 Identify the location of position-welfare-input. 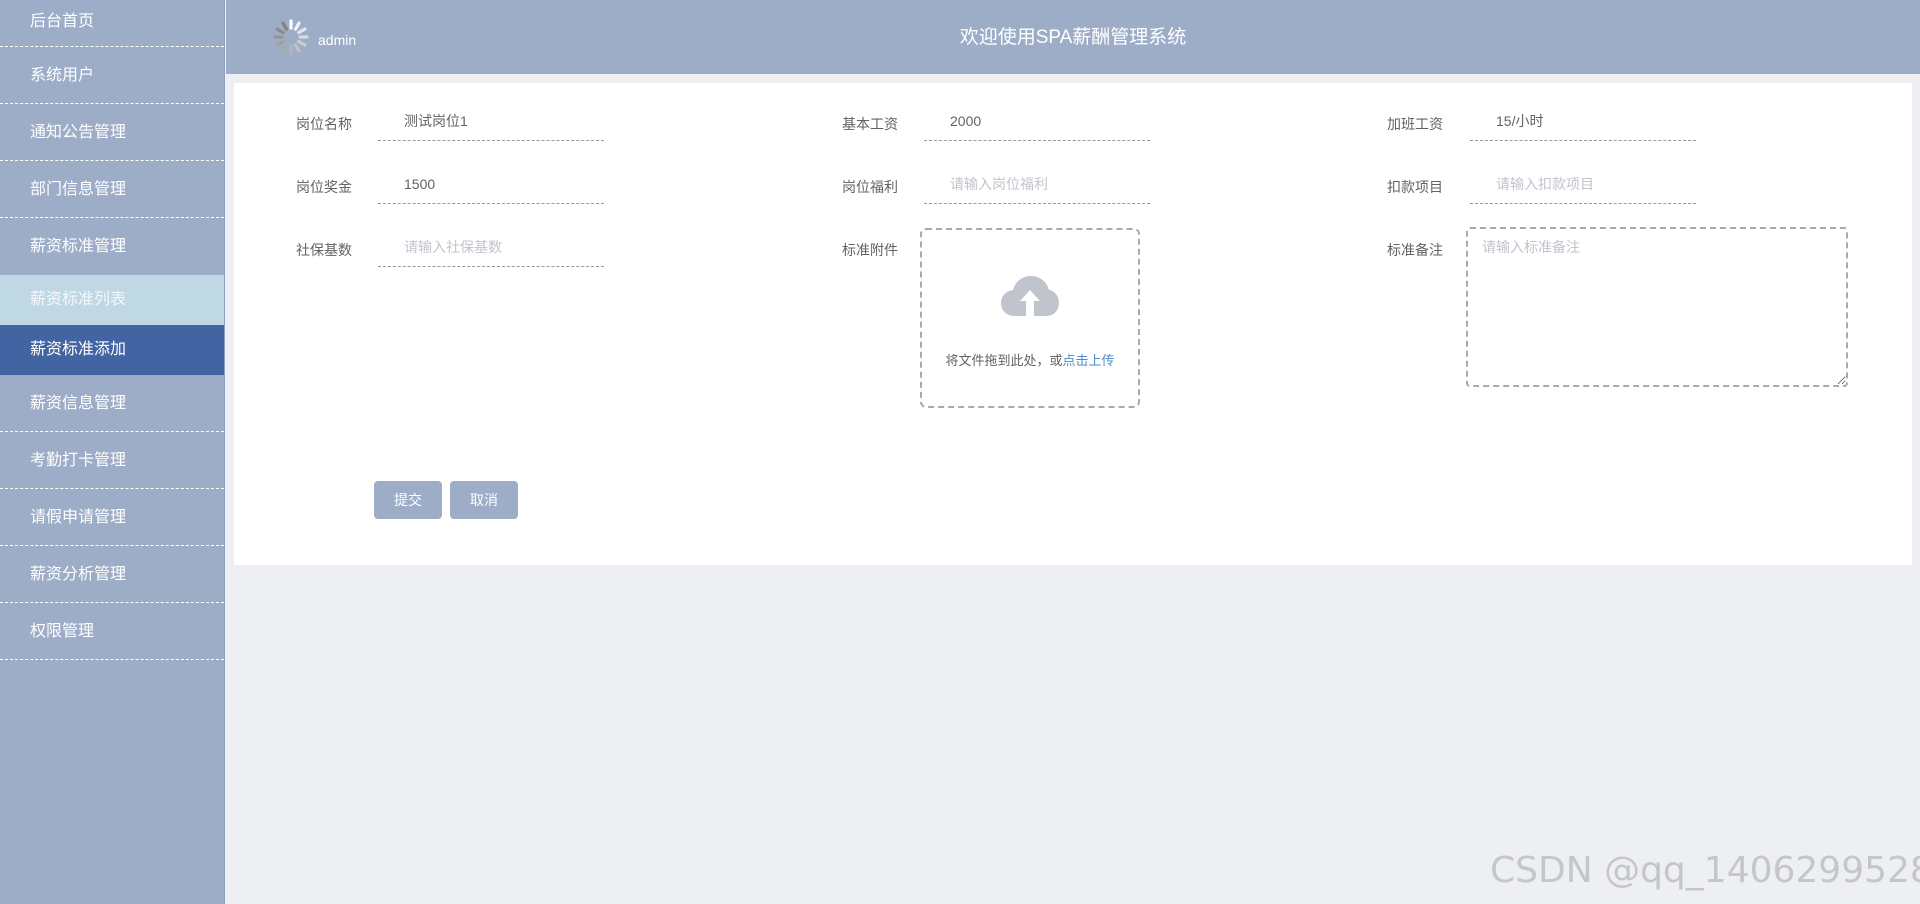
(1037, 184).